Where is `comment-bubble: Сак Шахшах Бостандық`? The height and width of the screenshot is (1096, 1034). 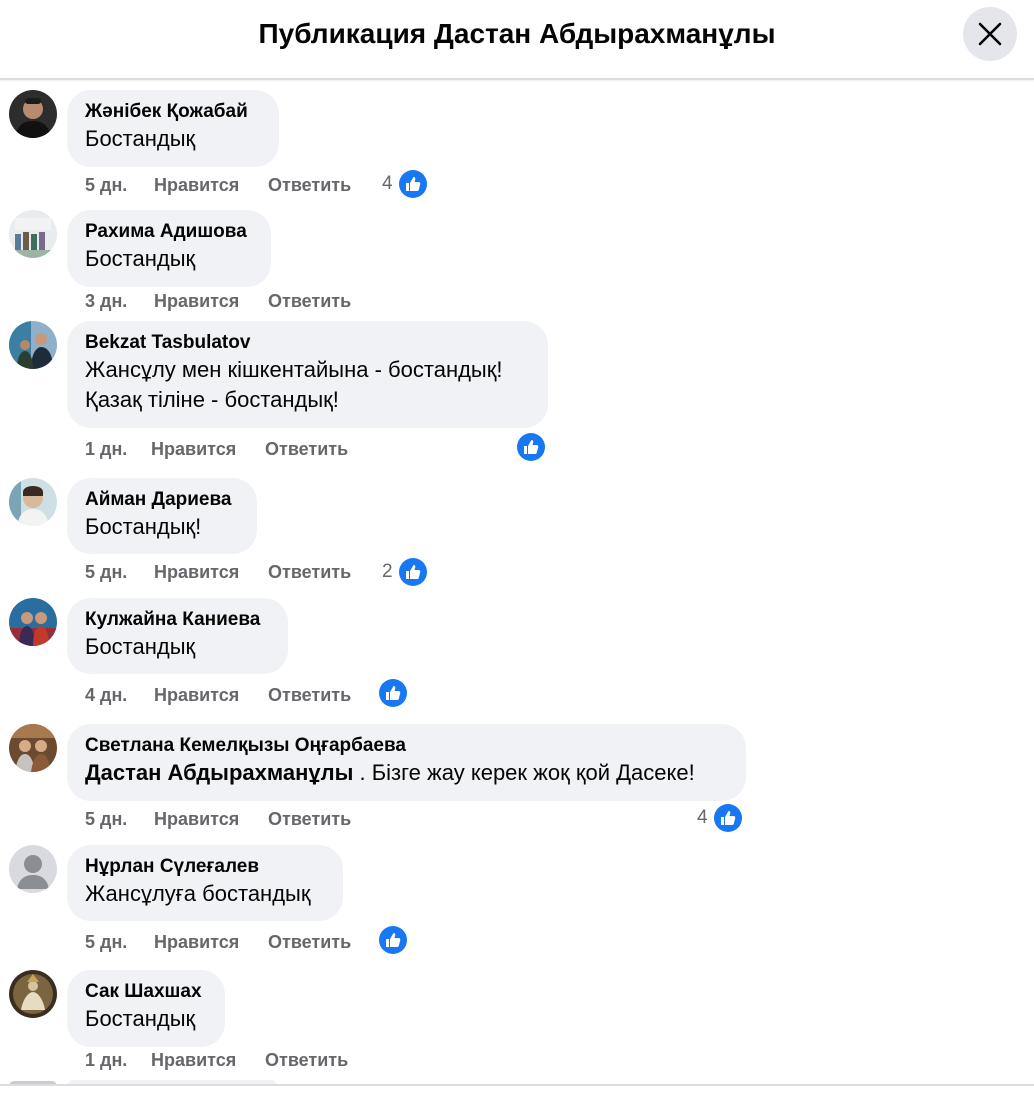
comment-bubble: Сак Шахшах Бостандық is located at coordinates (146, 1008).